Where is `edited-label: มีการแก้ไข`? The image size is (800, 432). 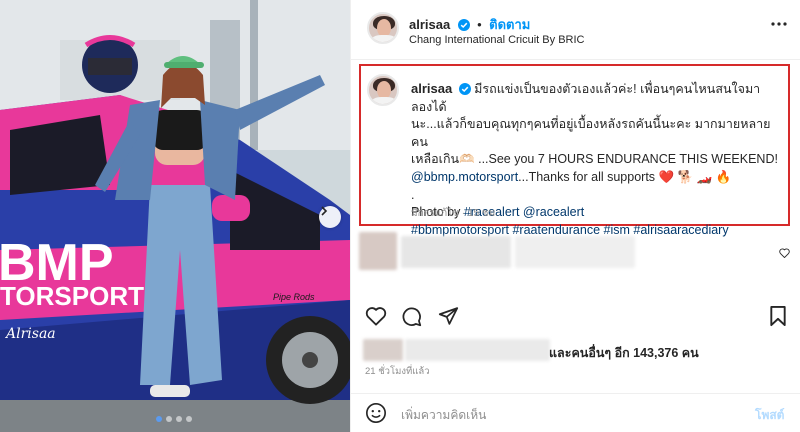
edited-label: มีการแก้ไข is located at coordinates (435, 213).